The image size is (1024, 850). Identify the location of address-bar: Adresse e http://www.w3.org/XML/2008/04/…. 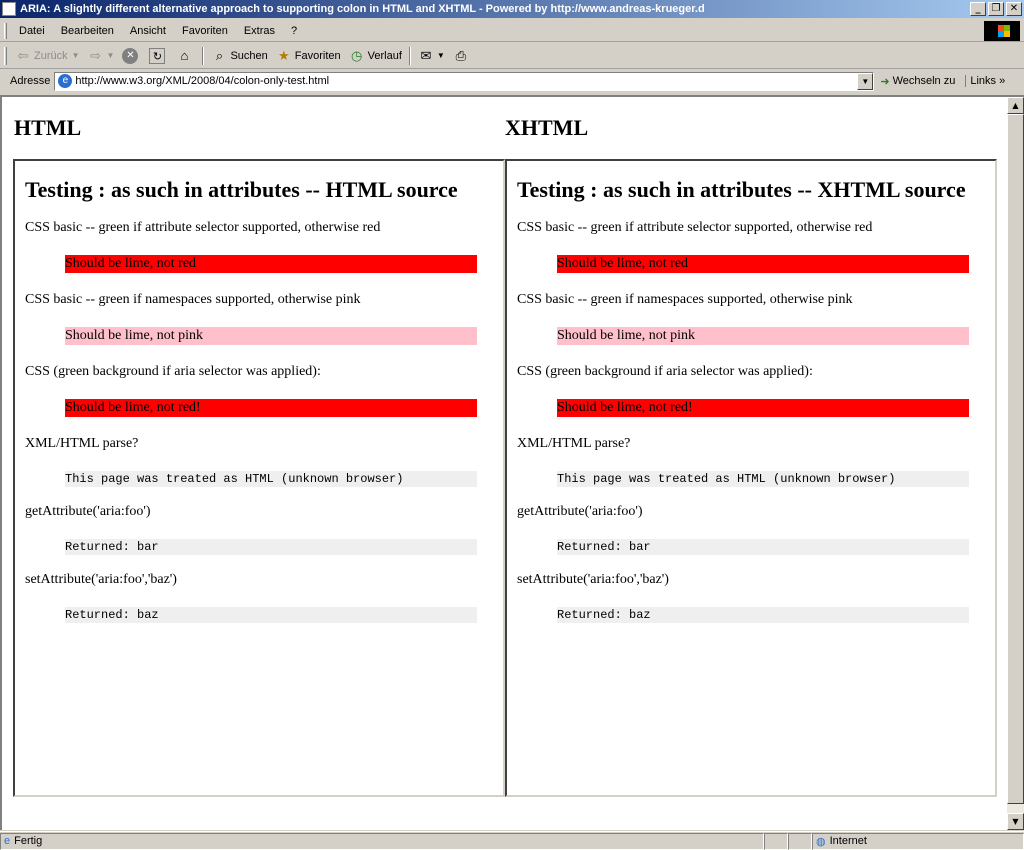
(512, 81).